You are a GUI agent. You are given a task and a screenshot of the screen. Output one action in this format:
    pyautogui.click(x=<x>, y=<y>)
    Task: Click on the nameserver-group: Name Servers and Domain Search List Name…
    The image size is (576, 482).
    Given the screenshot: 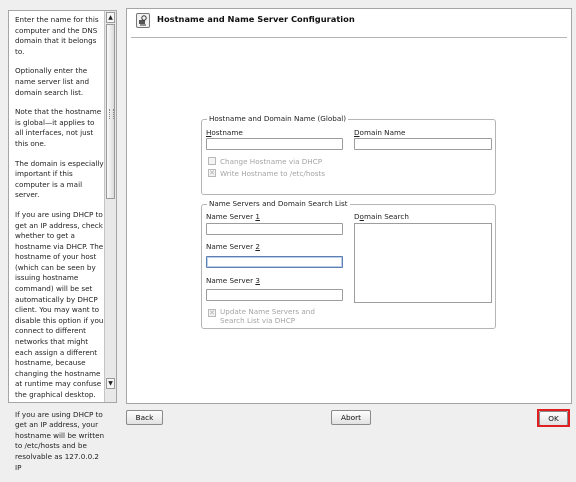 What is the action you would take?
    pyautogui.click(x=348, y=264)
    